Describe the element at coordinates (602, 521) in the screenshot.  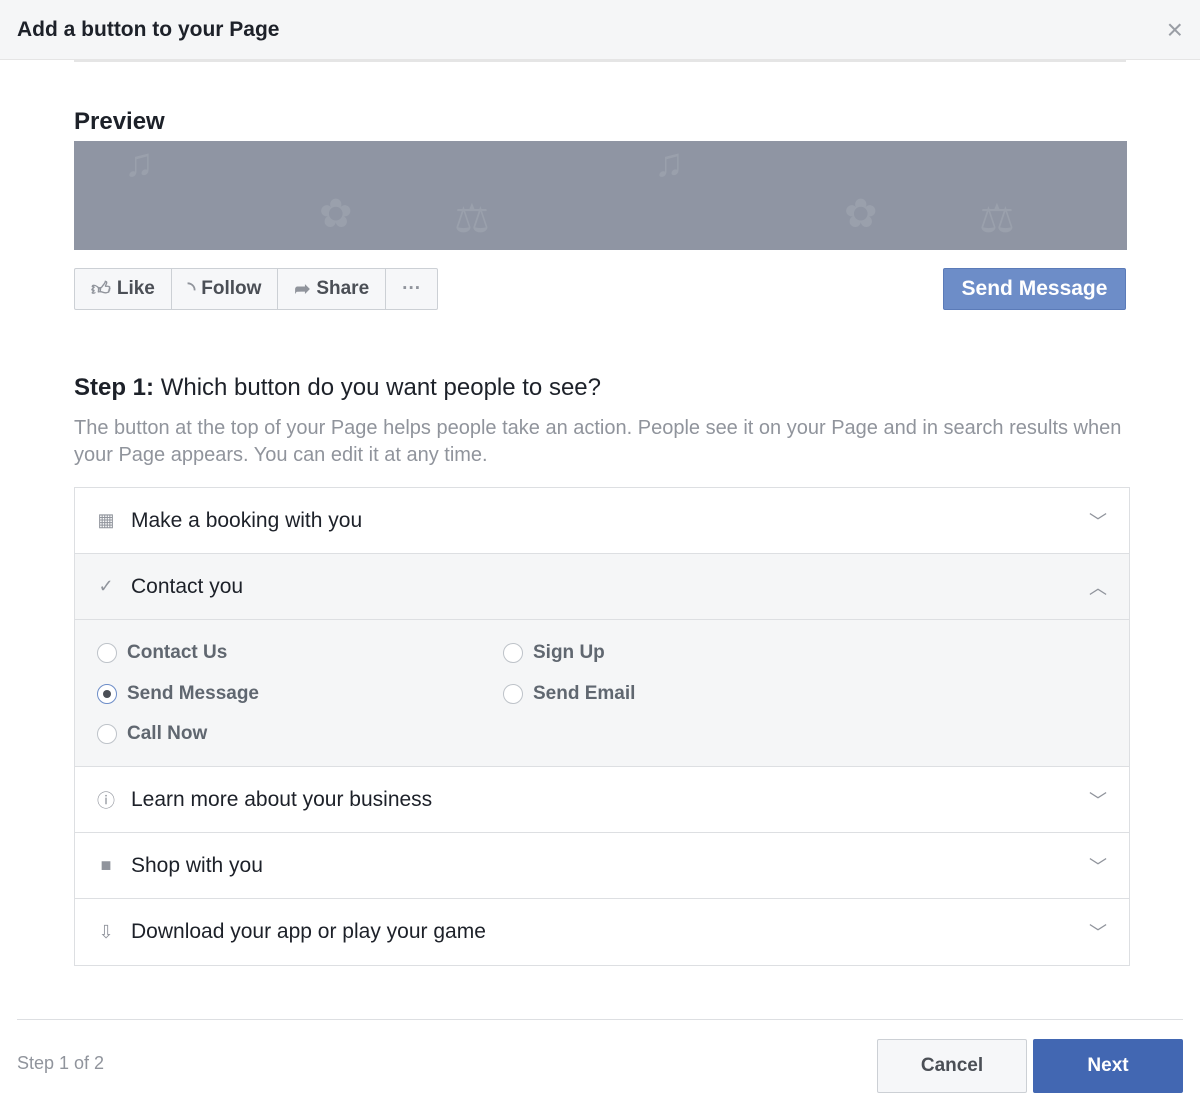
I see `category-booking: ▦ Make a booking with you ﹀` at that location.